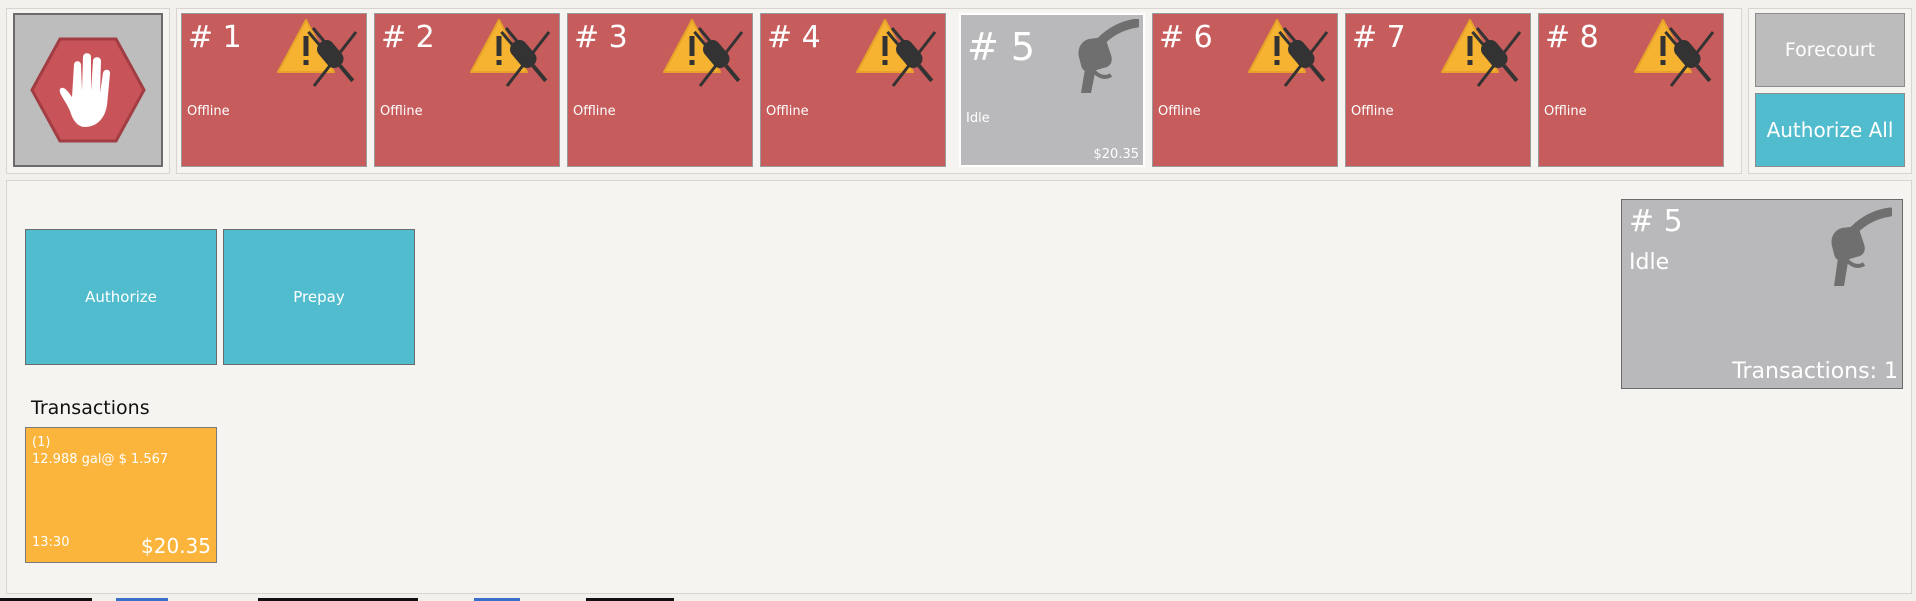 Image resolution: width=1916 pixels, height=601 pixels. I want to click on pump-tile-1: # 1 Offline, so click(274, 90).